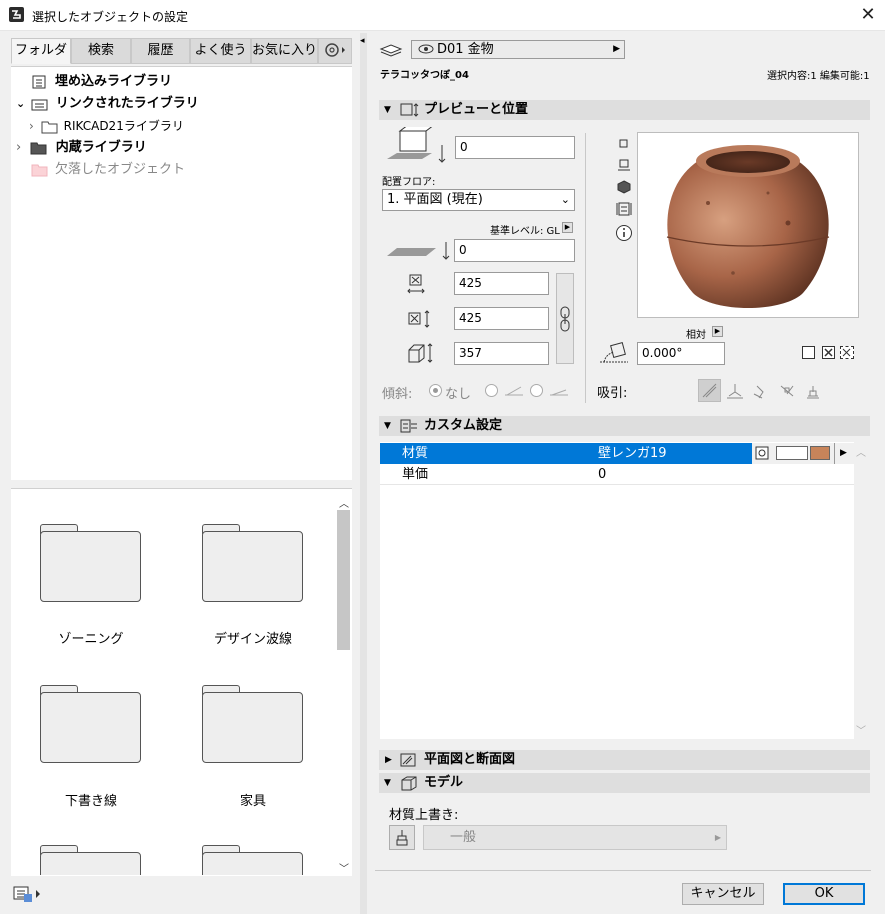  I want to click on tilt-angle-icon, so click(559, 390).